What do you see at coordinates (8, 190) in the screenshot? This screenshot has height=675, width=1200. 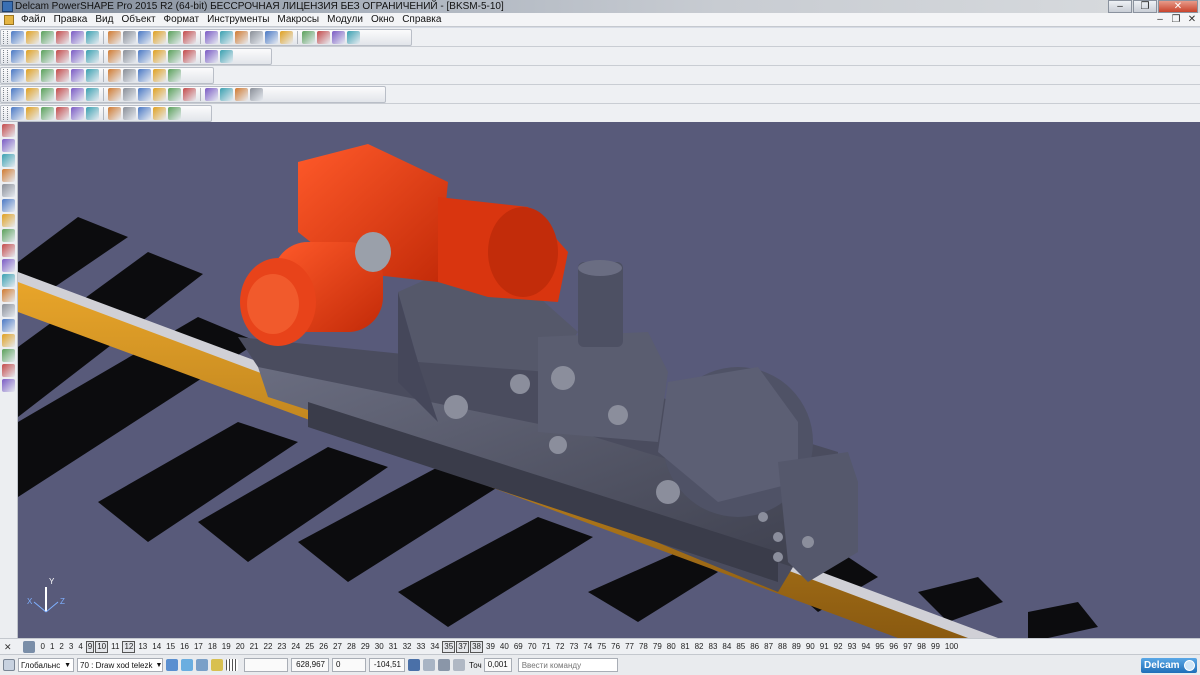 I see `layers-icon` at bounding box center [8, 190].